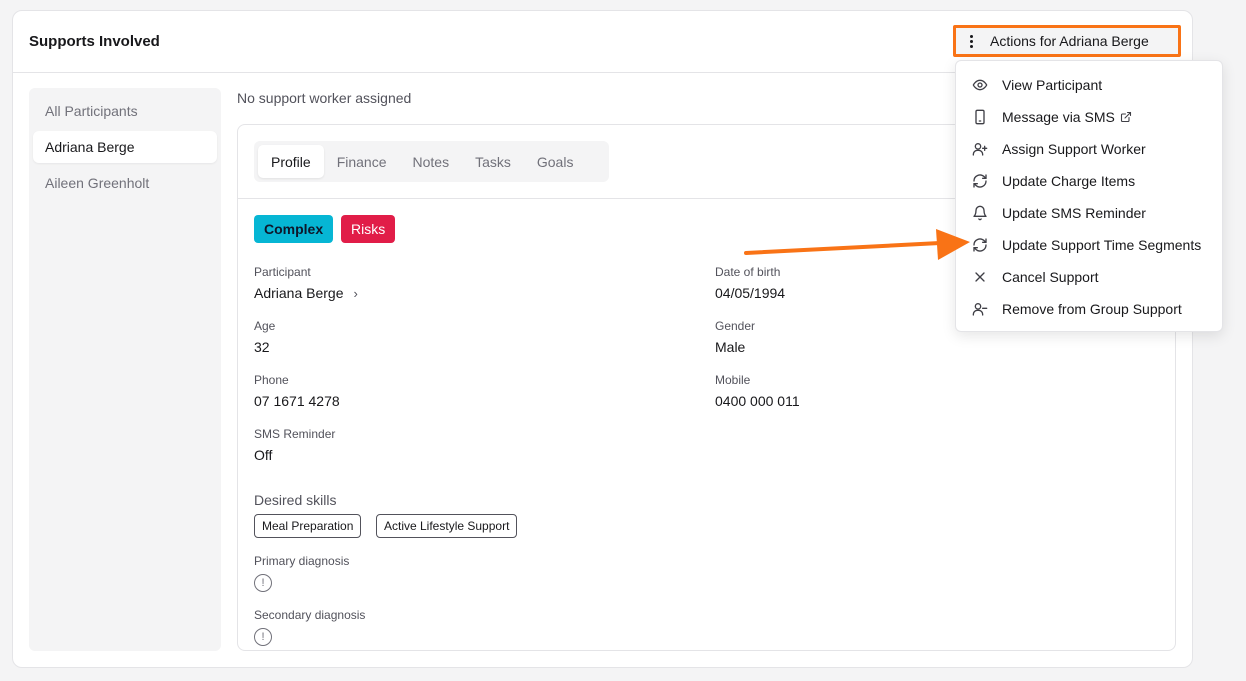  I want to click on menu-item-assign-worker: Assign Support Worker, so click(1089, 149).